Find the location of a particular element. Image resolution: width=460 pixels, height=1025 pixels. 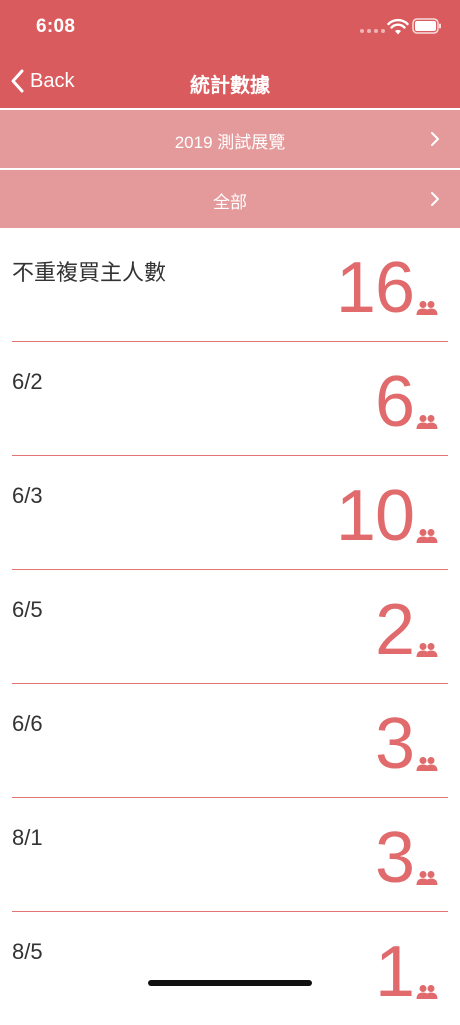

page-title: 統計數據 is located at coordinates (230, 86).